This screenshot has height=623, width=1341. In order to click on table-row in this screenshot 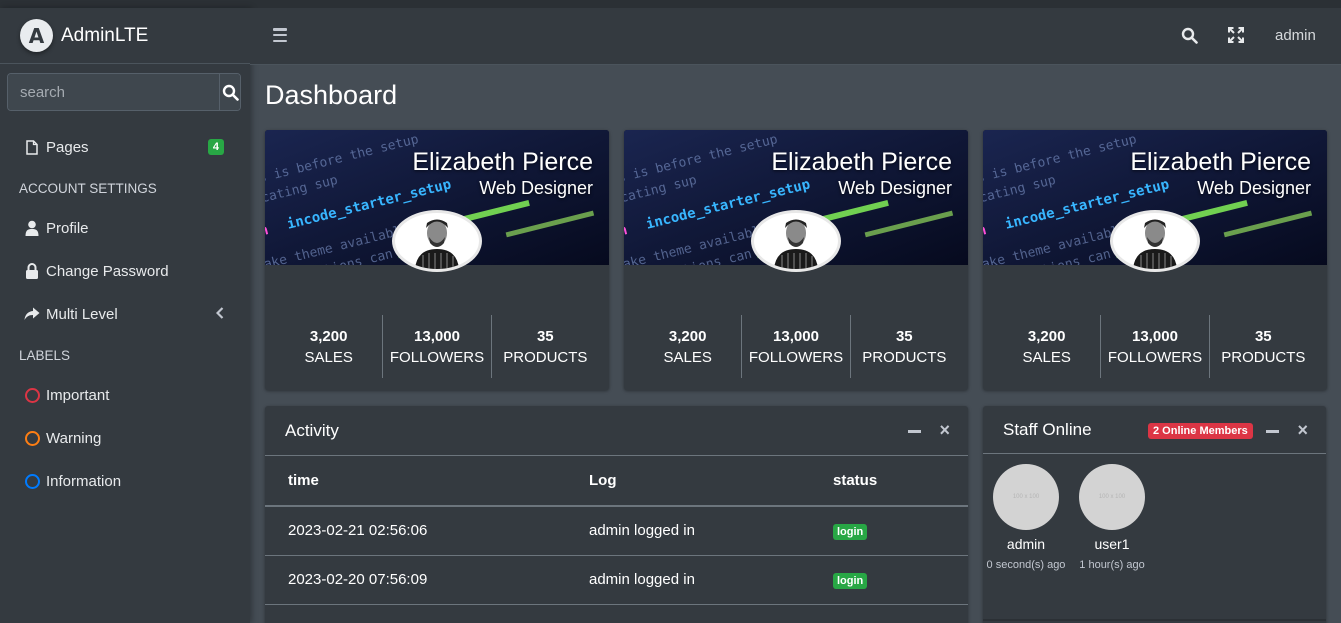, I will do `click(616, 613)`.